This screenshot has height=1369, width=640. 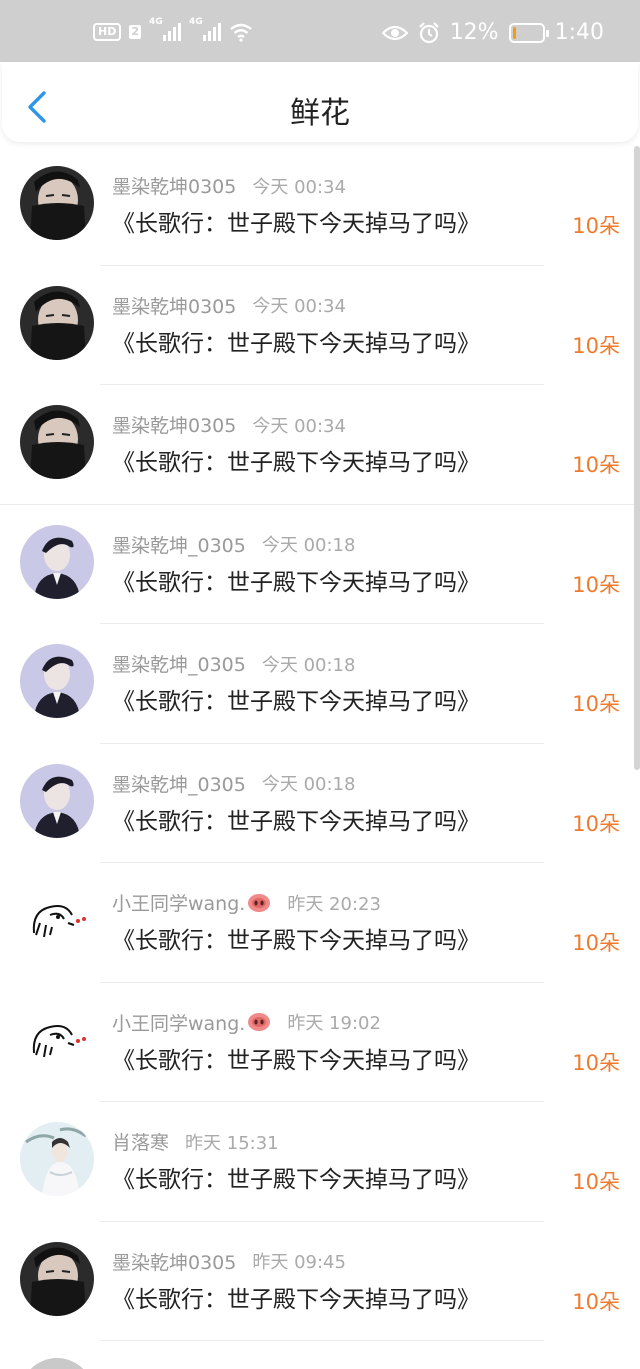 I want to click on timestamp: 昨天 20:23, so click(x=334, y=904).